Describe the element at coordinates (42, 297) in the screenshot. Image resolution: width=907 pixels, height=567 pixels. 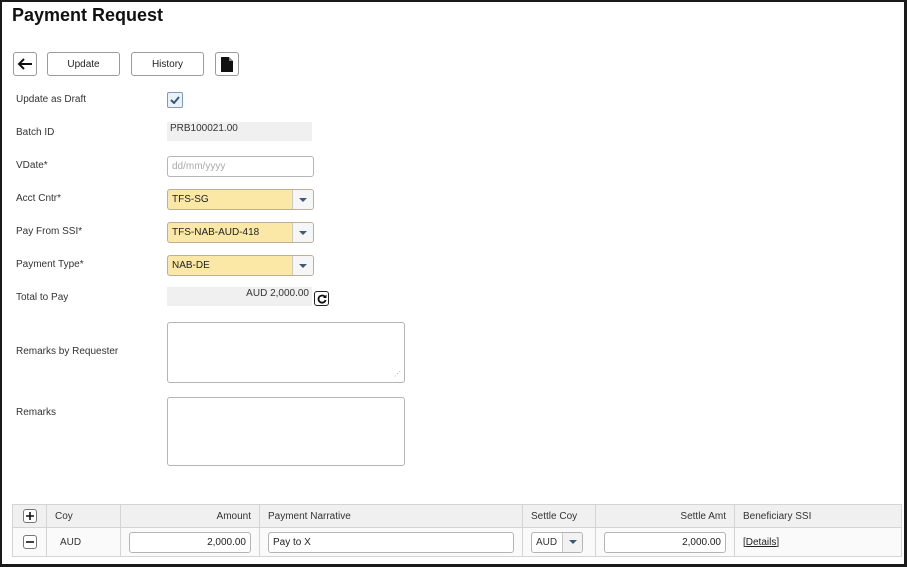
I see `total-to-pay-label: Total to Pay` at that location.